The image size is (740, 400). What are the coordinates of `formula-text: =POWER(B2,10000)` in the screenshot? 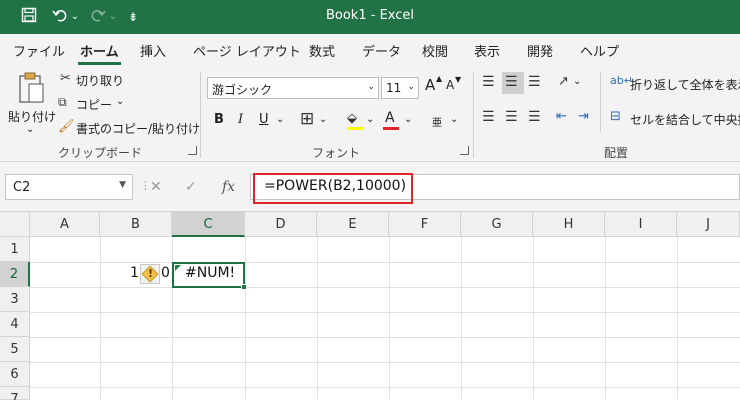 It's located at (335, 186).